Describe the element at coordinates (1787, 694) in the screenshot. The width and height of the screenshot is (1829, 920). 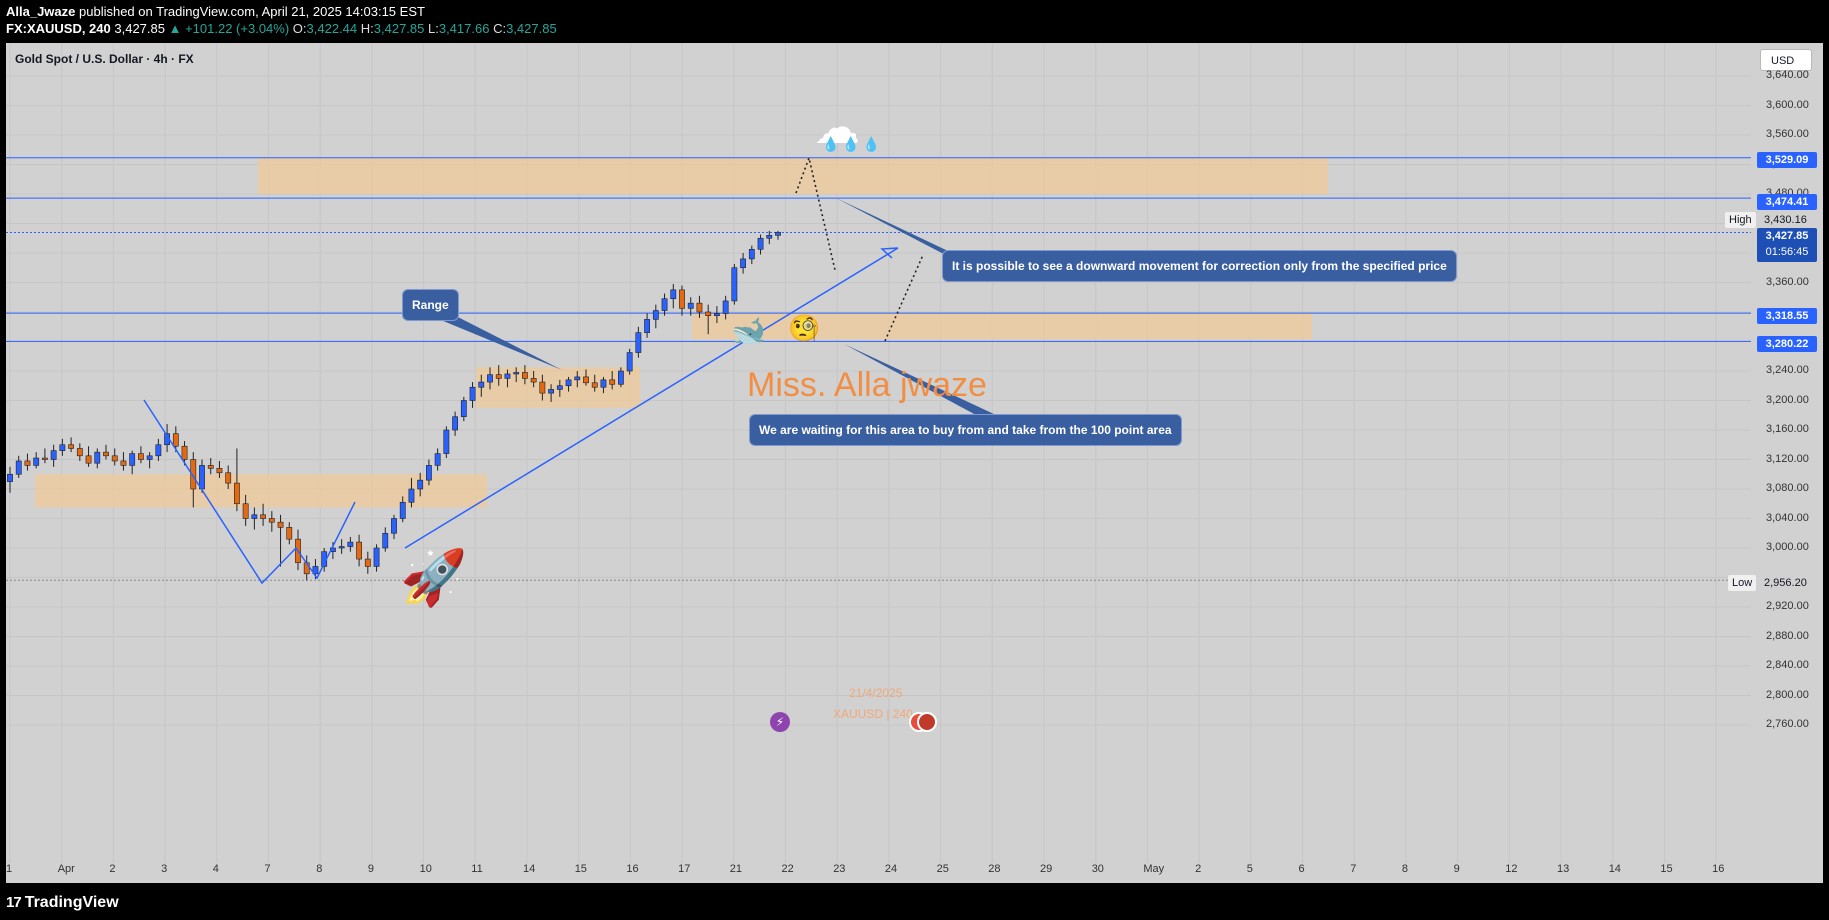
I see `price-tick-label: 2,800.00` at that location.